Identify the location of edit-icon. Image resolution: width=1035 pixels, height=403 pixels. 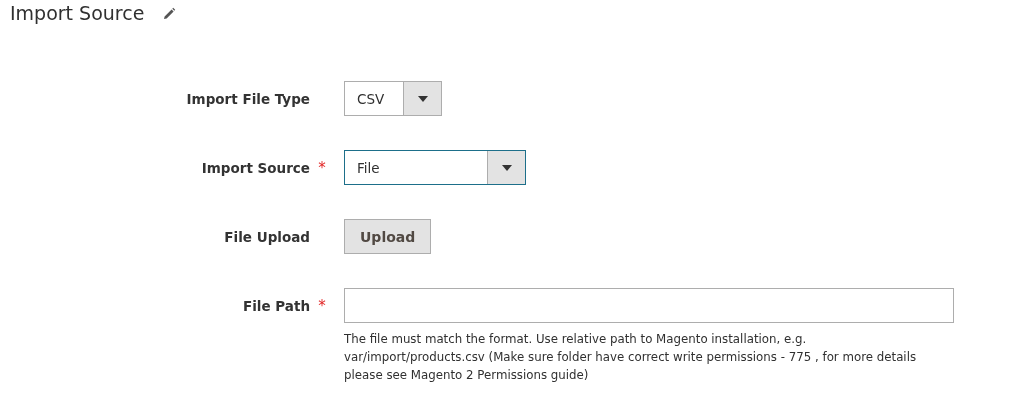
(169, 14).